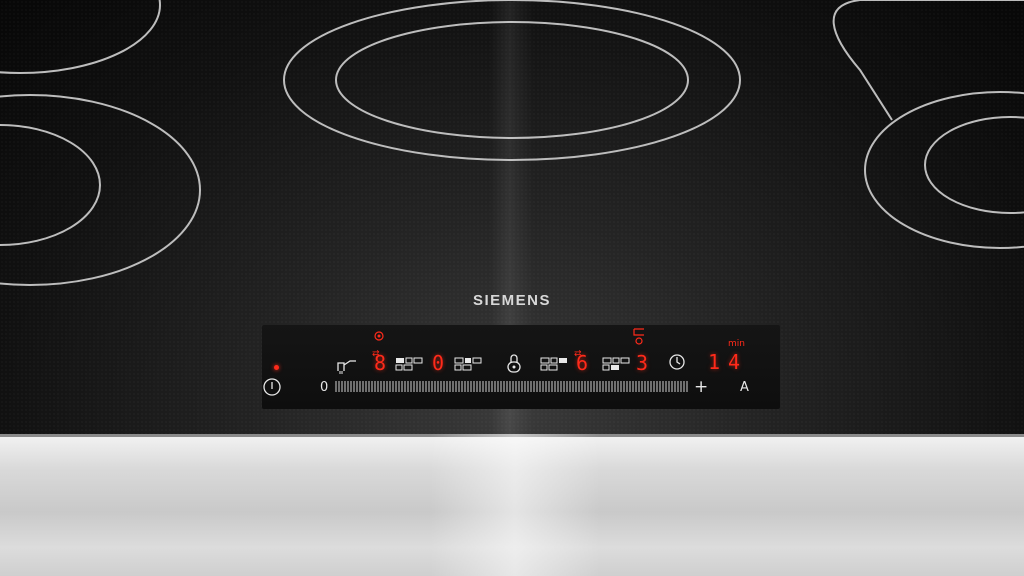  What do you see at coordinates (642, 363) in the screenshot?
I see `zone4-level-display: 3` at bounding box center [642, 363].